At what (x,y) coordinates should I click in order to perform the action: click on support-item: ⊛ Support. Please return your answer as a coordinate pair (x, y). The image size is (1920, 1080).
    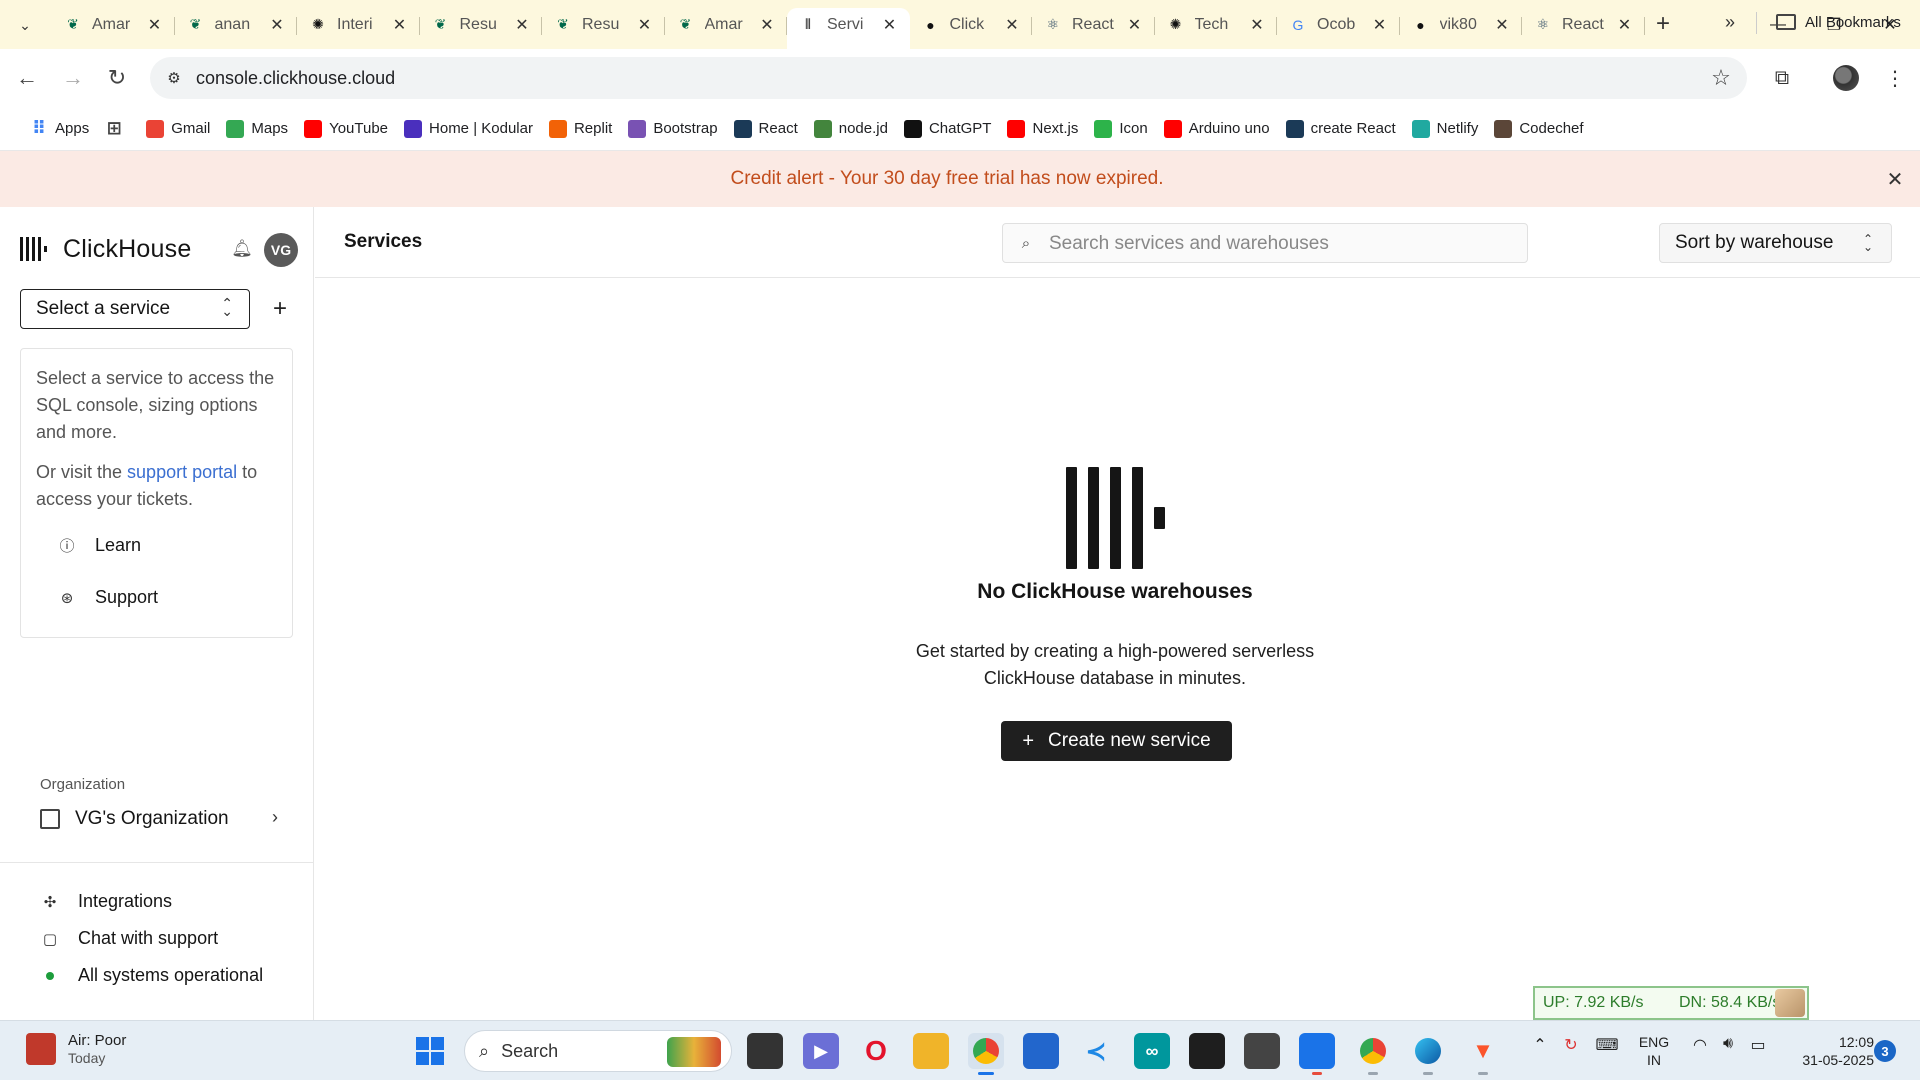
    Looking at the image, I should click on (107, 597).